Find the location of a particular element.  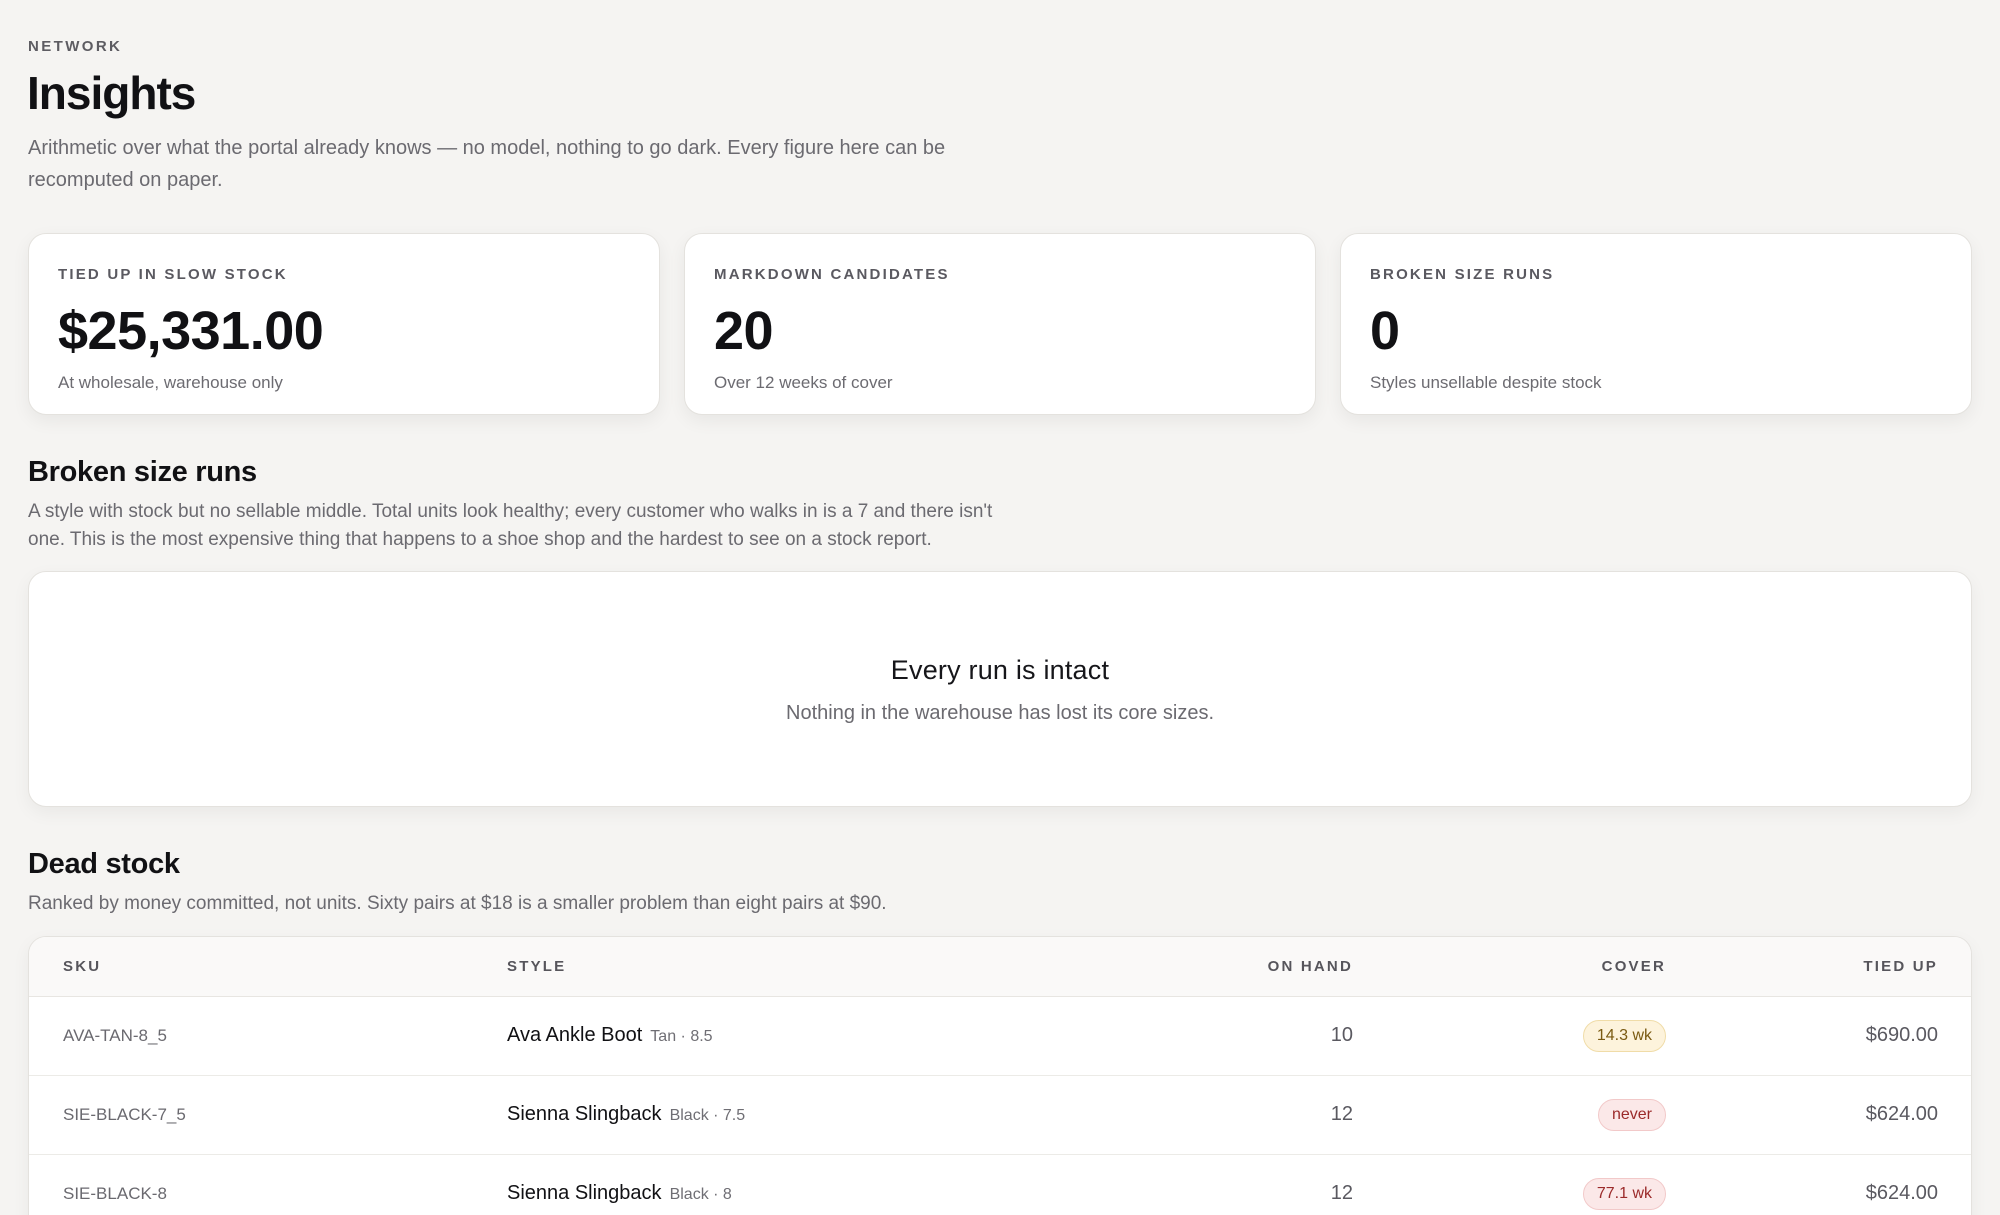

stat-subtext: Styles unsellable despite stock is located at coordinates (1486, 382).